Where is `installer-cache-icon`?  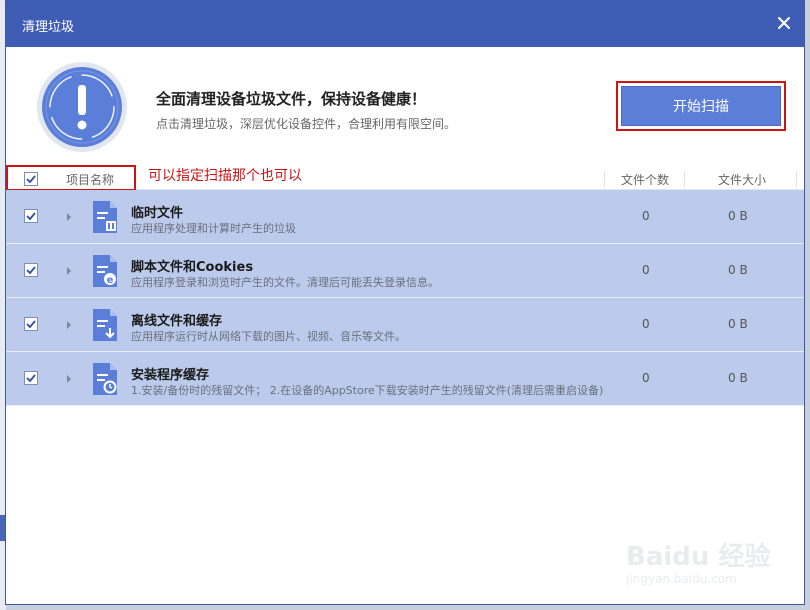
installer-cache-icon is located at coordinates (105, 379).